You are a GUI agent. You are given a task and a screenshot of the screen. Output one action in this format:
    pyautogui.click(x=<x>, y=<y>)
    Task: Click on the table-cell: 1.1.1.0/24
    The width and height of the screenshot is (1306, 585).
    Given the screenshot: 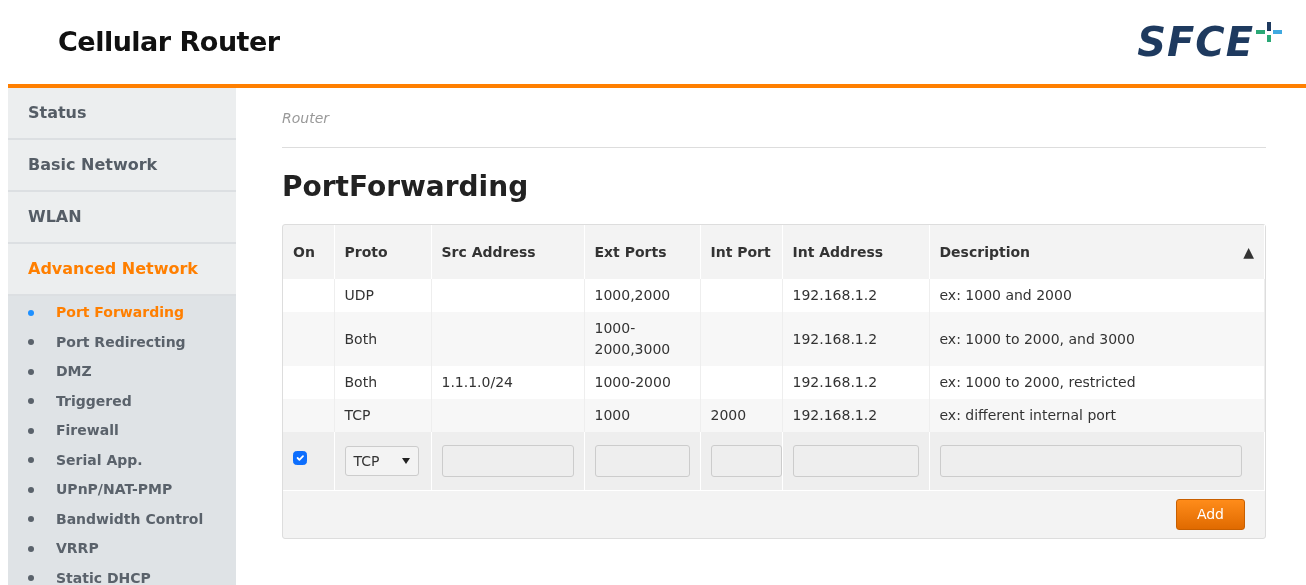 What is the action you would take?
    pyautogui.click(x=477, y=382)
    